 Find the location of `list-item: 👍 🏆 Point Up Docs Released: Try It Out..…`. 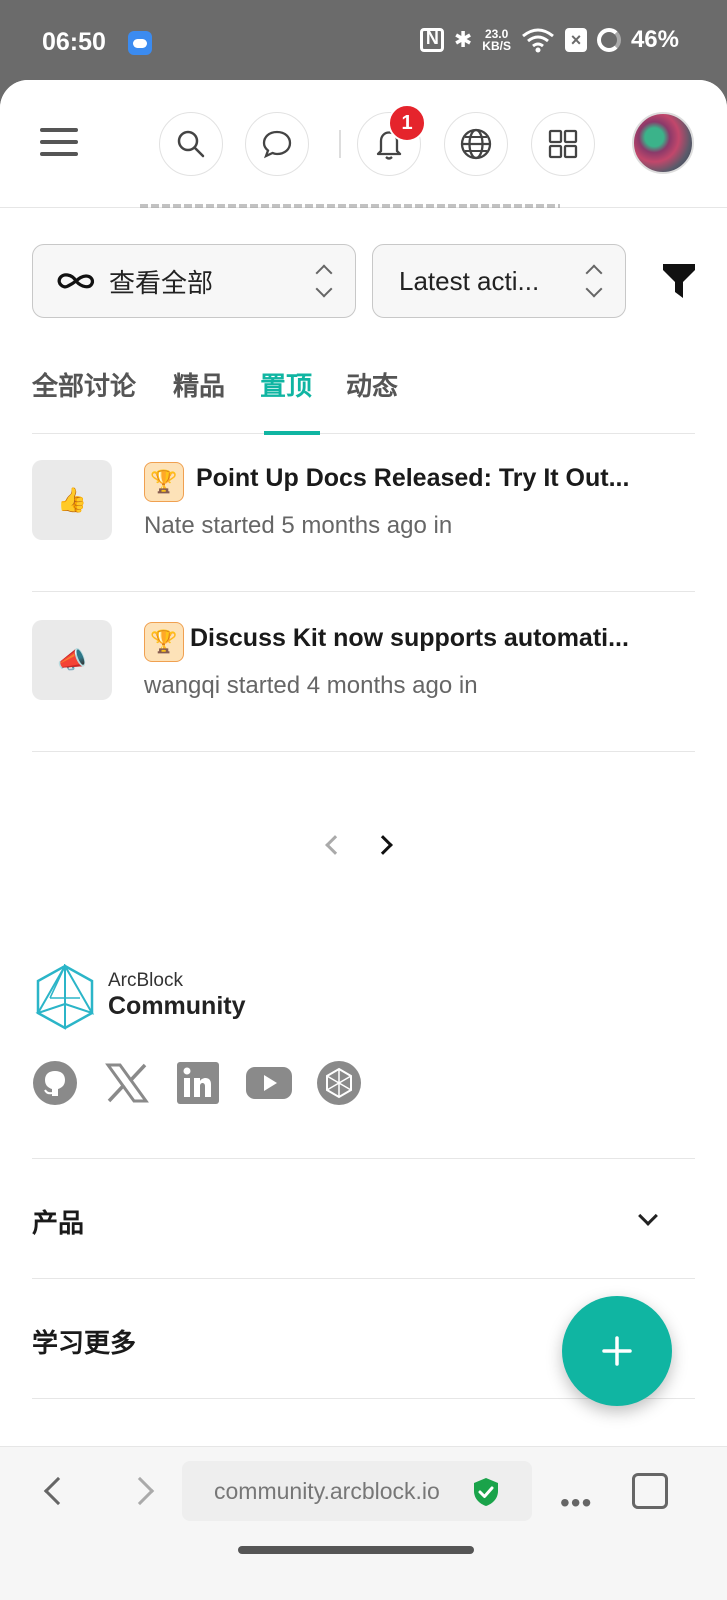

list-item: 👍 🏆 Point Up Docs Released: Try It Out..… is located at coordinates (363, 512).